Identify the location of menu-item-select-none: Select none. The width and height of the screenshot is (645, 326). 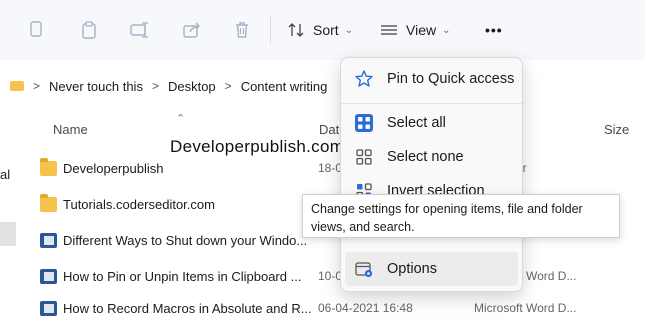
(431, 157).